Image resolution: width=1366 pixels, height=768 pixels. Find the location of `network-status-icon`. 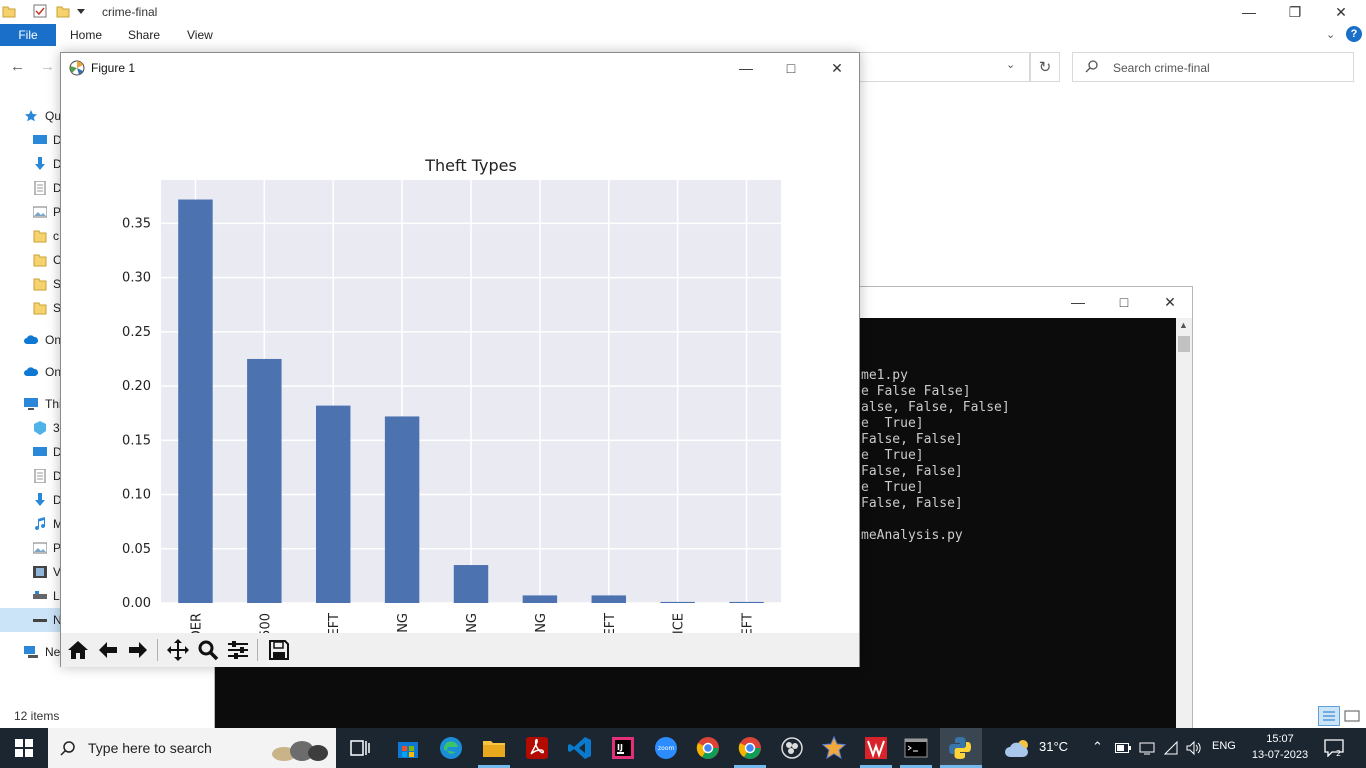

network-status-icon is located at coordinates (1147, 748).